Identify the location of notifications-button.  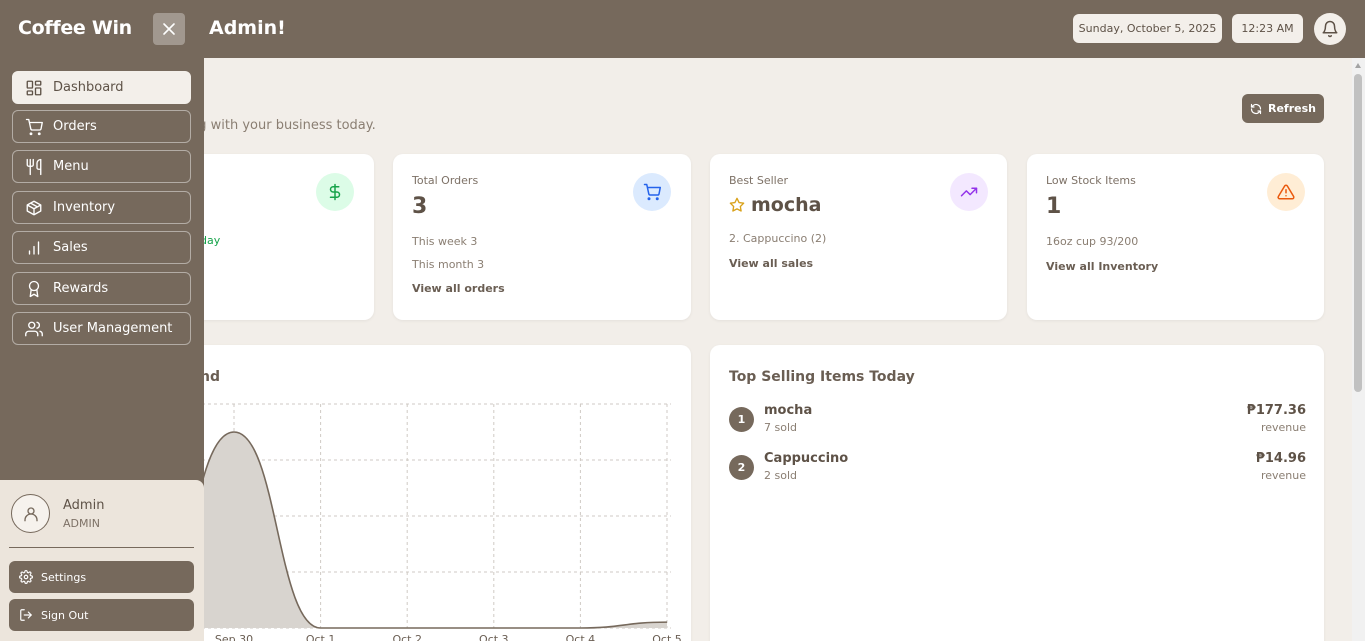
(1330, 29).